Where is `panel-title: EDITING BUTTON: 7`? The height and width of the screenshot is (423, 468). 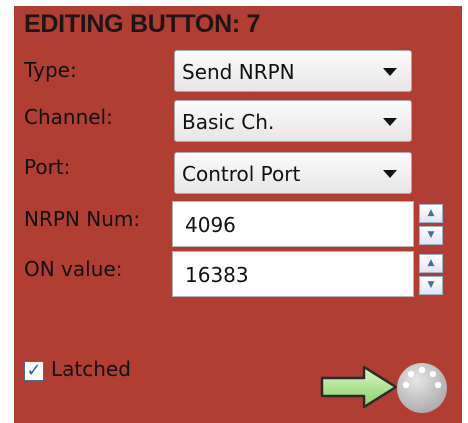
panel-title: EDITING BUTTON: 7 is located at coordinates (142, 24).